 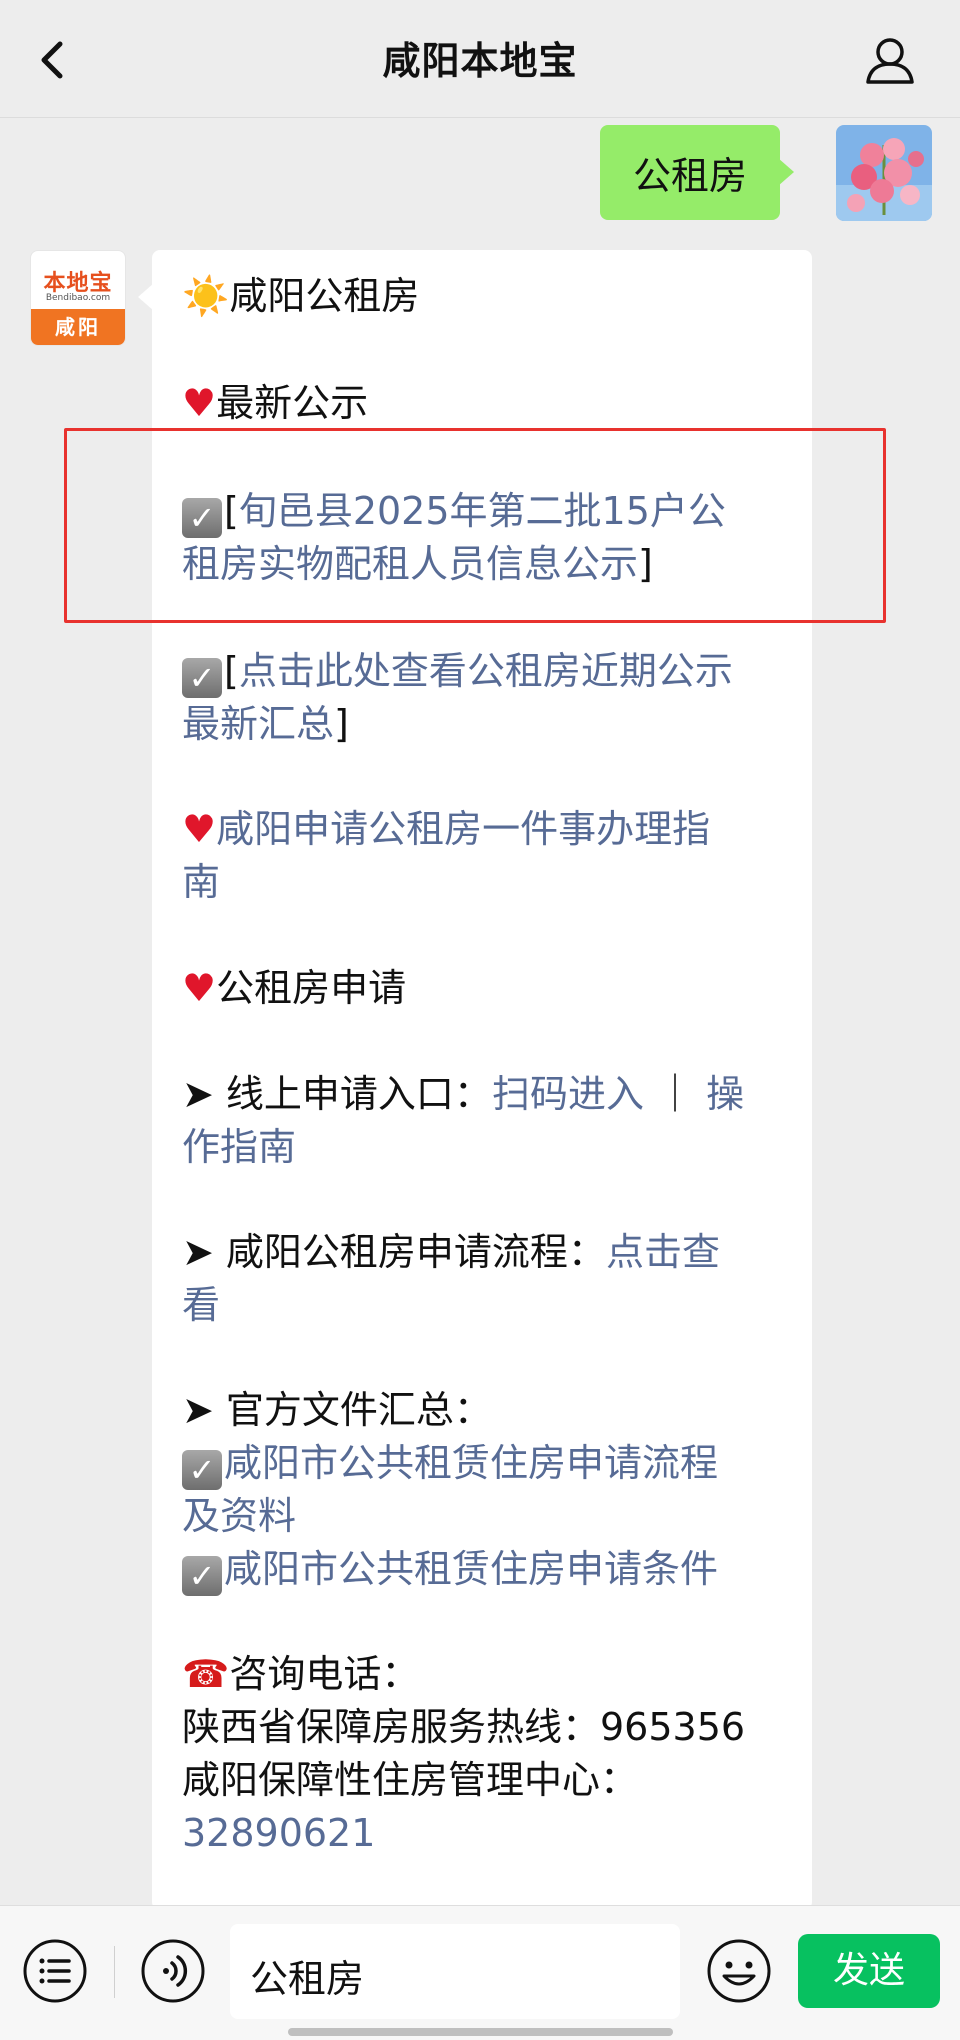 I want to click on doc-1-link: 咸阳市公共租赁住房申请流程, so click(x=471, y=1463).